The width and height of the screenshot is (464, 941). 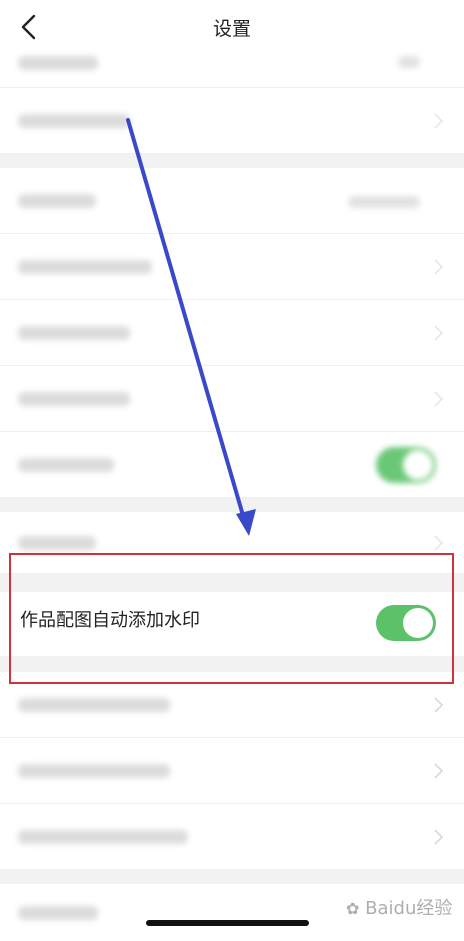 What do you see at coordinates (353, 908) in the screenshot?
I see `baidu-paw-icon: ✿` at bounding box center [353, 908].